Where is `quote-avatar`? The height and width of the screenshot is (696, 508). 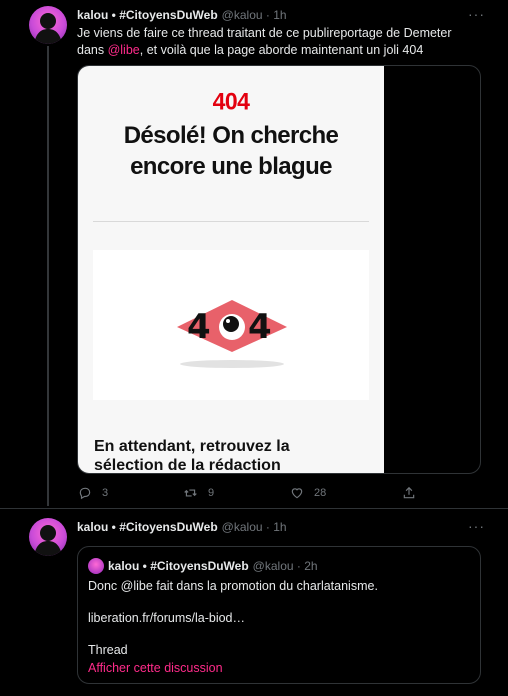
quote-avatar is located at coordinates (96, 566).